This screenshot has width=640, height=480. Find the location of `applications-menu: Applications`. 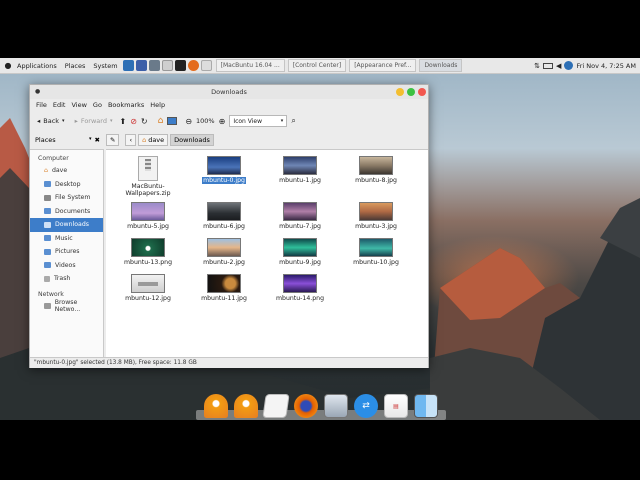

applications-menu: Applications is located at coordinates (37, 66).